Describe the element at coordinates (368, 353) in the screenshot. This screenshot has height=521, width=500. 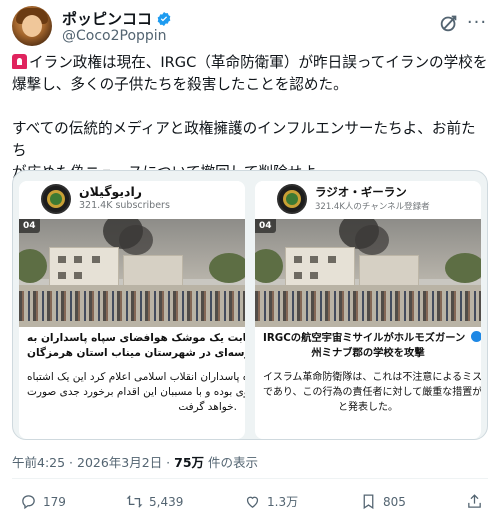
I see `caption-bold-line-2: 州ミナブ郡の学校を攻撃` at that location.